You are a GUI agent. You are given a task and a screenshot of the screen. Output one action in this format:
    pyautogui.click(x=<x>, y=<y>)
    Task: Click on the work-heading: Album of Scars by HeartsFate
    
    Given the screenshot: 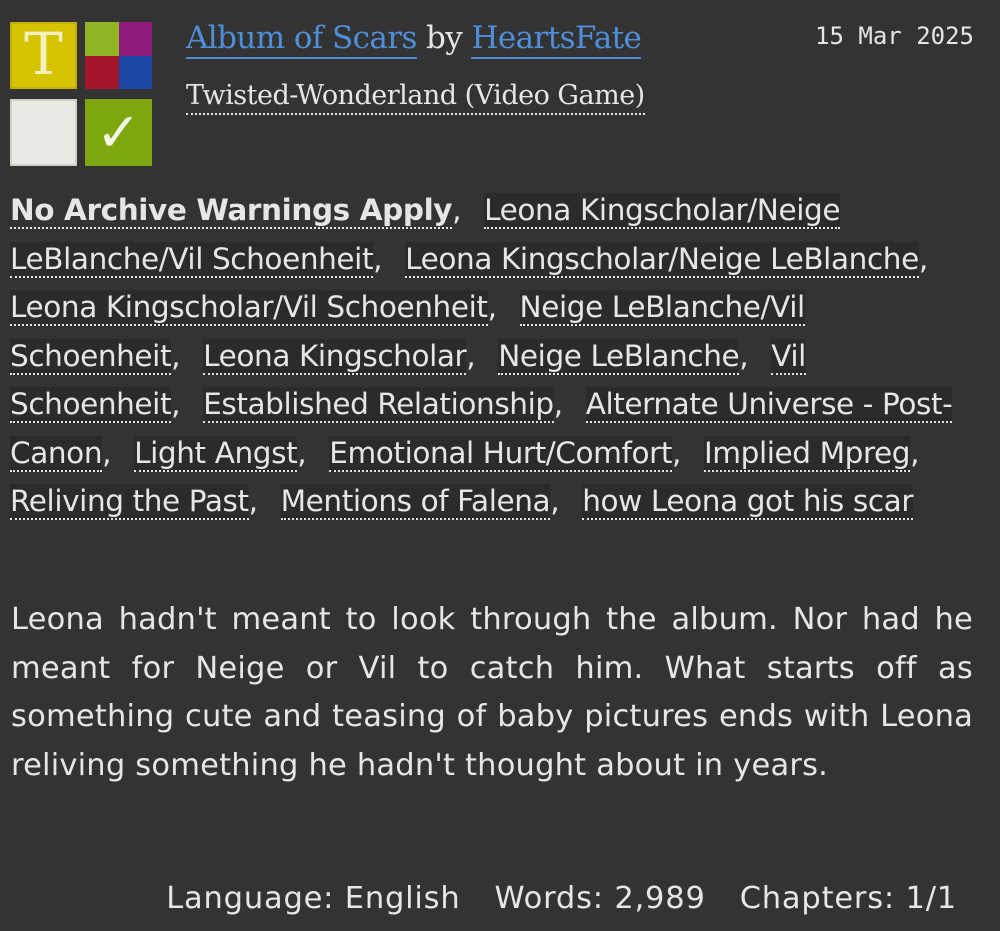 What is the action you would take?
    pyautogui.click(x=414, y=39)
    